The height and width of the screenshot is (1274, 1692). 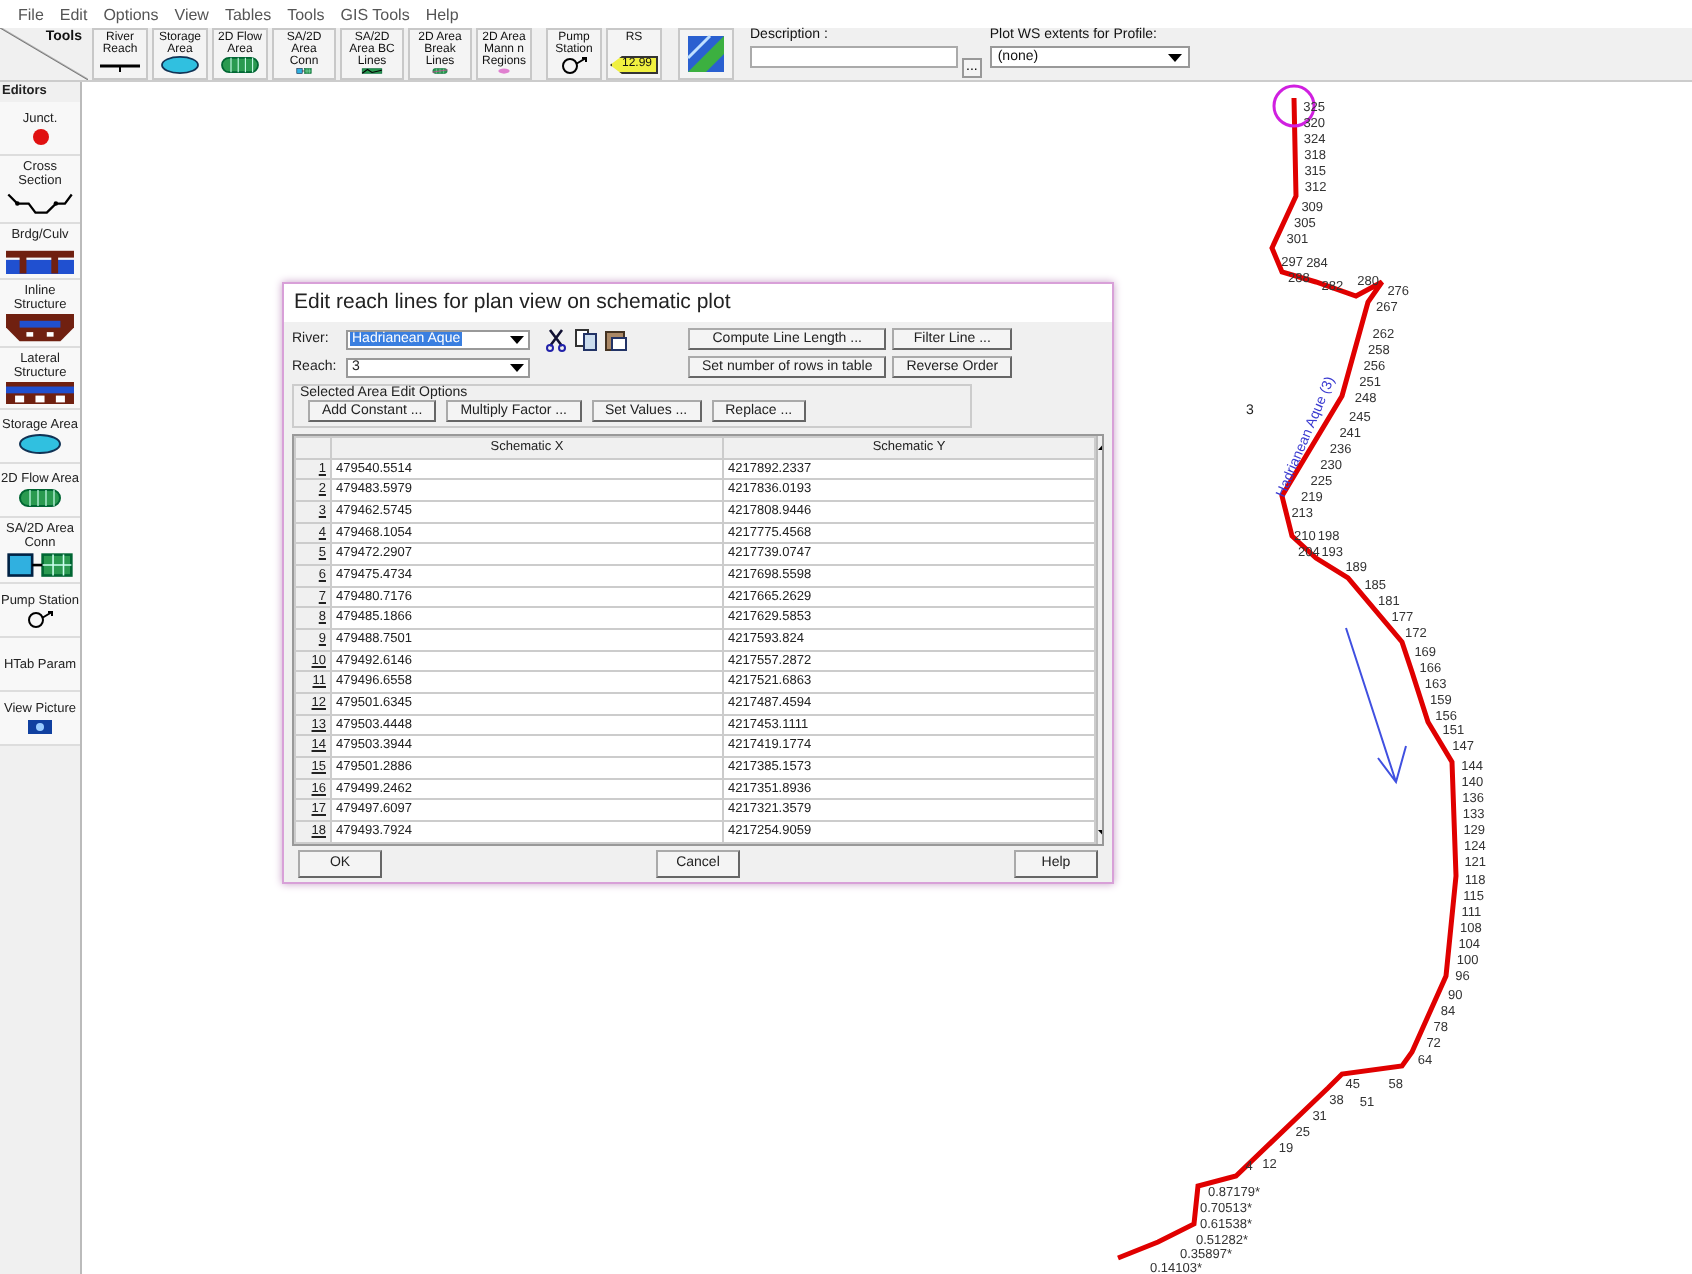 What do you see at coordinates (854, 57) in the screenshot?
I see `description-field` at bounding box center [854, 57].